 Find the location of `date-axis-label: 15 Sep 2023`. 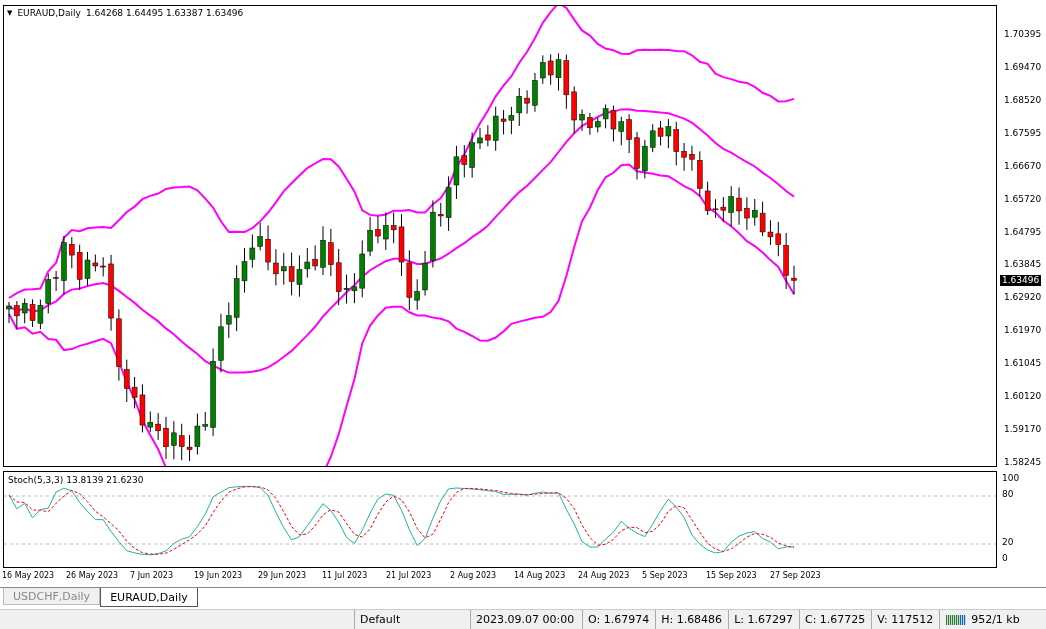

date-axis-label: 15 Sep 2023 is located at coordinates (732, 575).